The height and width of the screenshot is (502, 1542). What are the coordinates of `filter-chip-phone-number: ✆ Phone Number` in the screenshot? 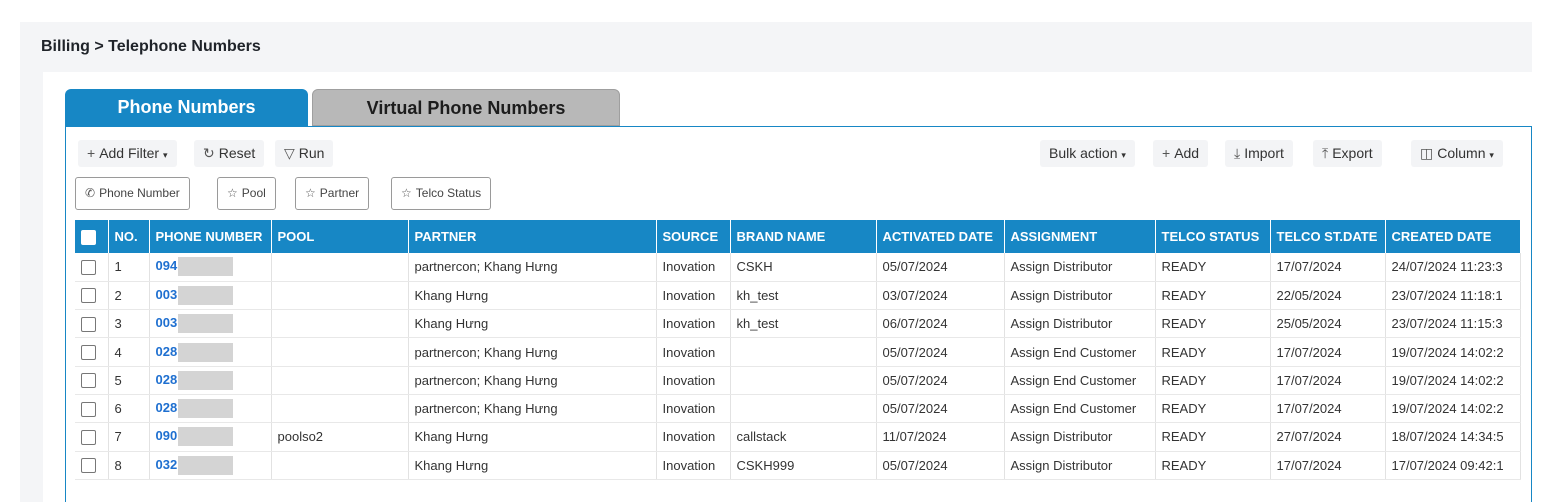 It's located at (132, 193).